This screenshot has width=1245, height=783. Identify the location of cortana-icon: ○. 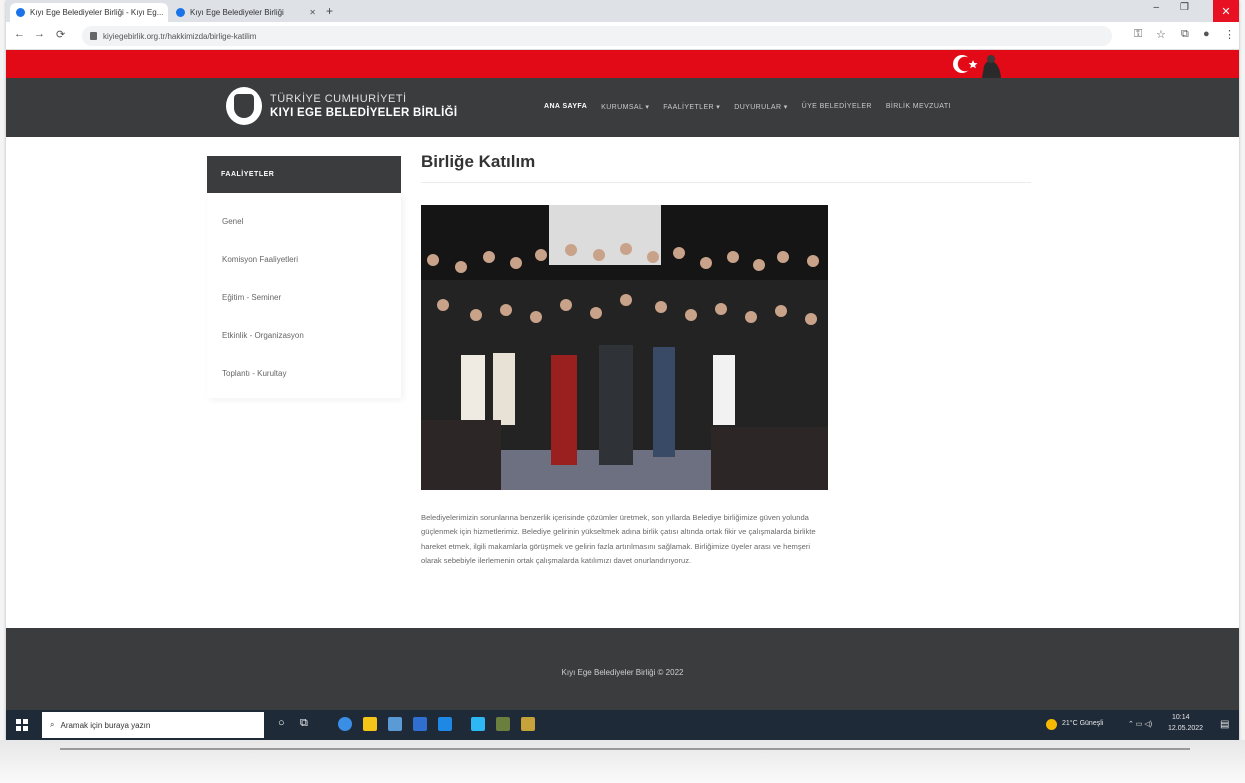
(281, 723).